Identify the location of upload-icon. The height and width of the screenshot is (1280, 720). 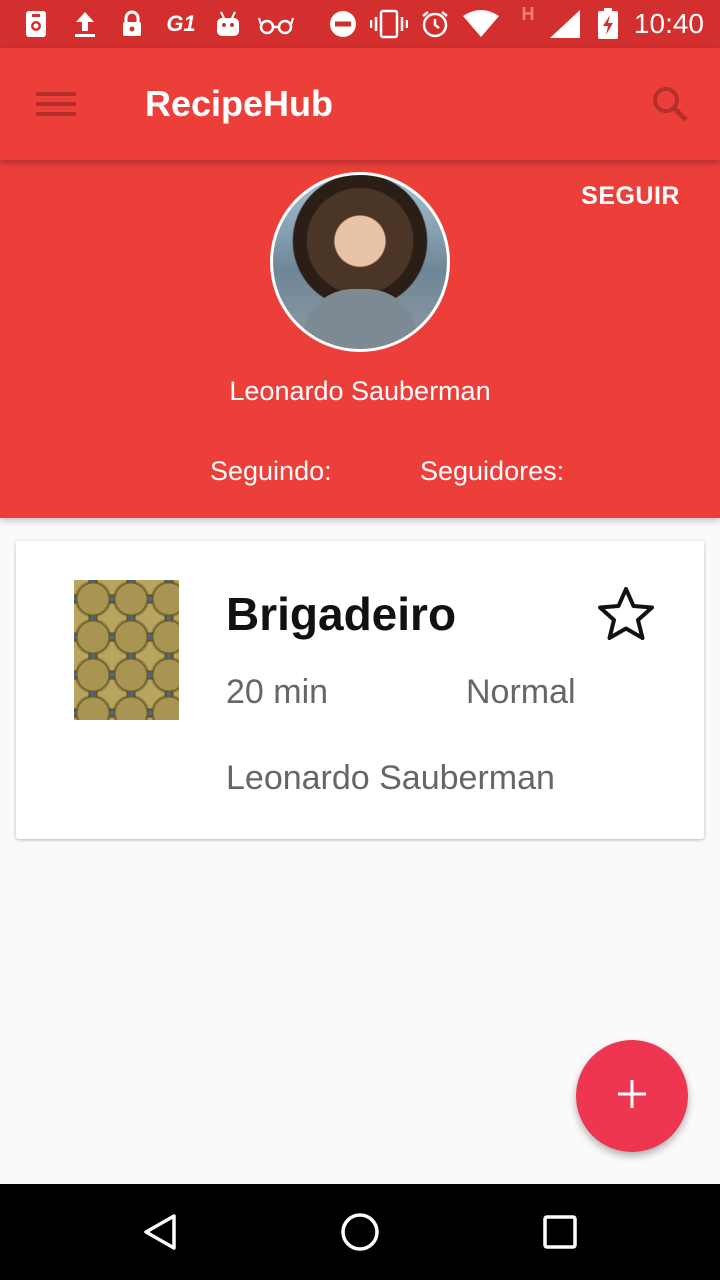
(85, 24).